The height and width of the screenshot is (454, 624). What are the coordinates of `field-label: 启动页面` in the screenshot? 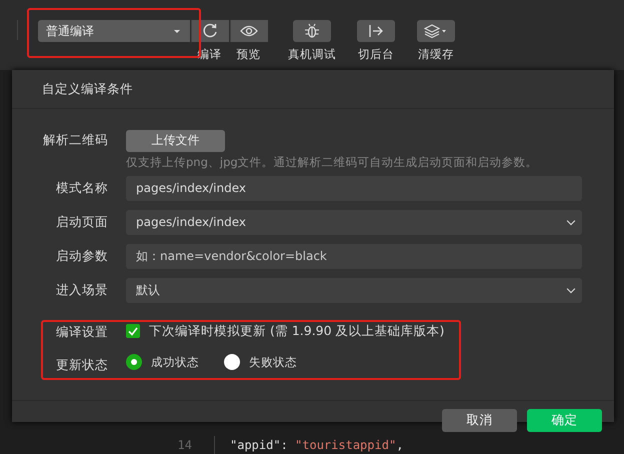 It's located at (81, 222).